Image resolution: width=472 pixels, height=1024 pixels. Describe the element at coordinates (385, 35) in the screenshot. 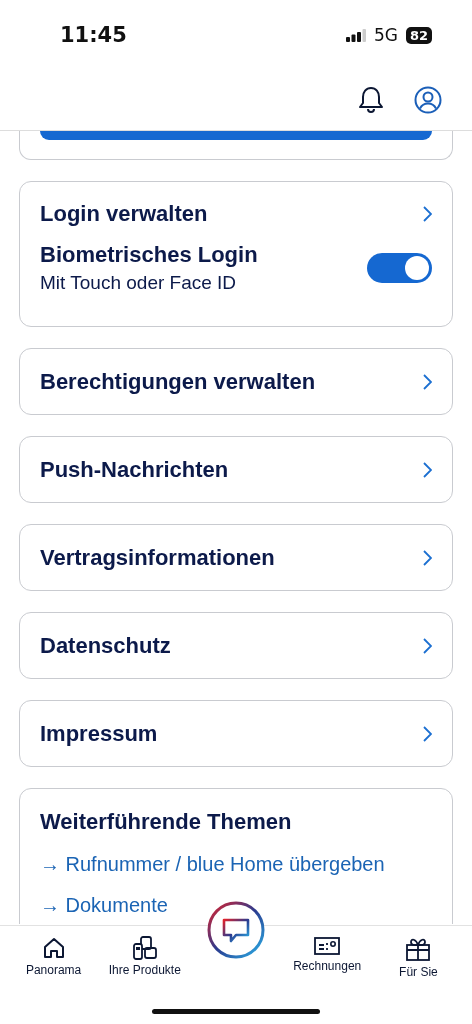

I see `network-label: 5G` at that location.